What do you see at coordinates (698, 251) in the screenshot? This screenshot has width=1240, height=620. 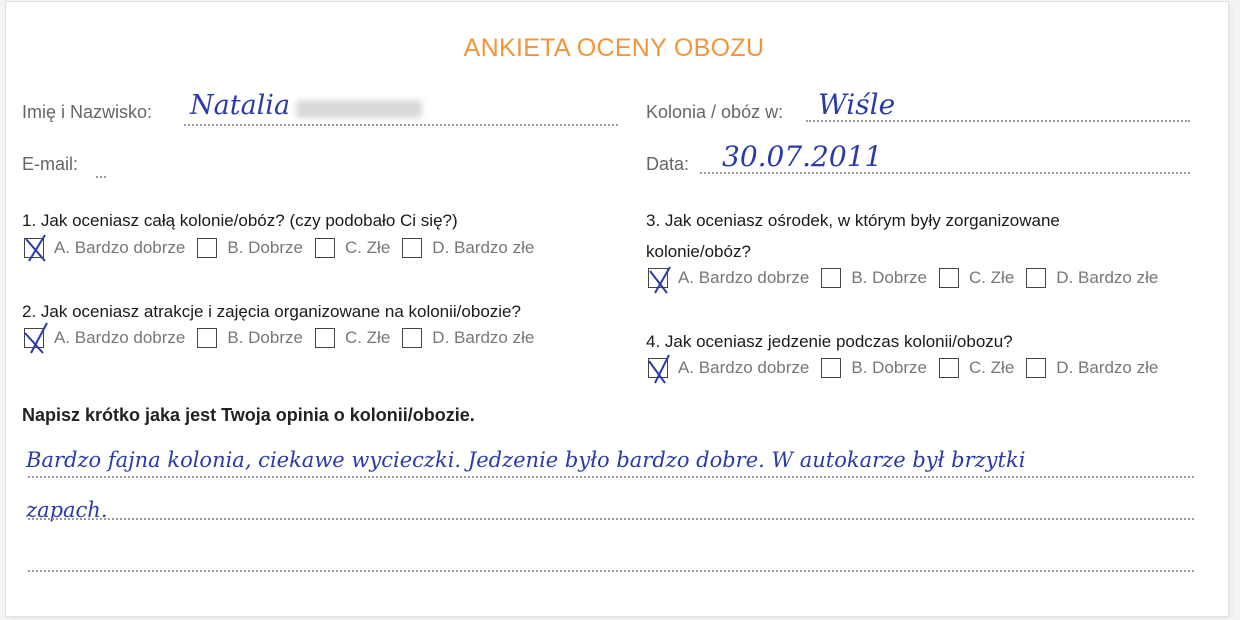 I see `question-3-line-2: kolonie/obóz?` at bounding box center [698, 251].